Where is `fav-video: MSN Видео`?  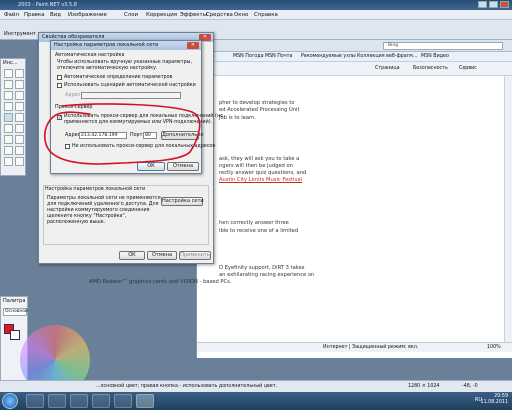 fav-video: MSN Видео is located at coordinates (435, 56).